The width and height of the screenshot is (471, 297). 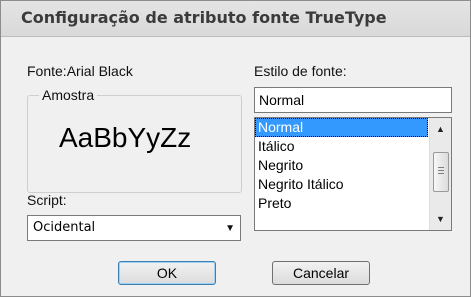 I want to click on list-item: Itálico, so click(x=341, y=146).